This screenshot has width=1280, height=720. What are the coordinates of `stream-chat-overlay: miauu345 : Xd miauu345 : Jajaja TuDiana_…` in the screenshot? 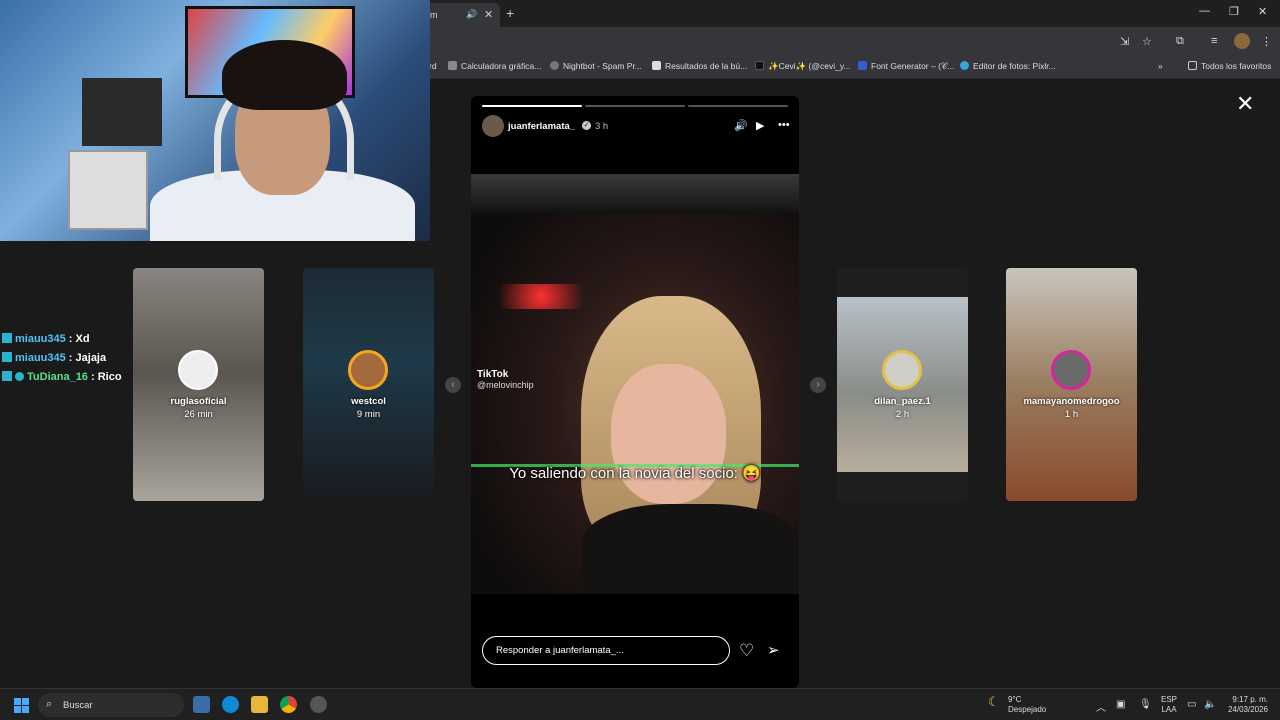 It's located at (67, 361).